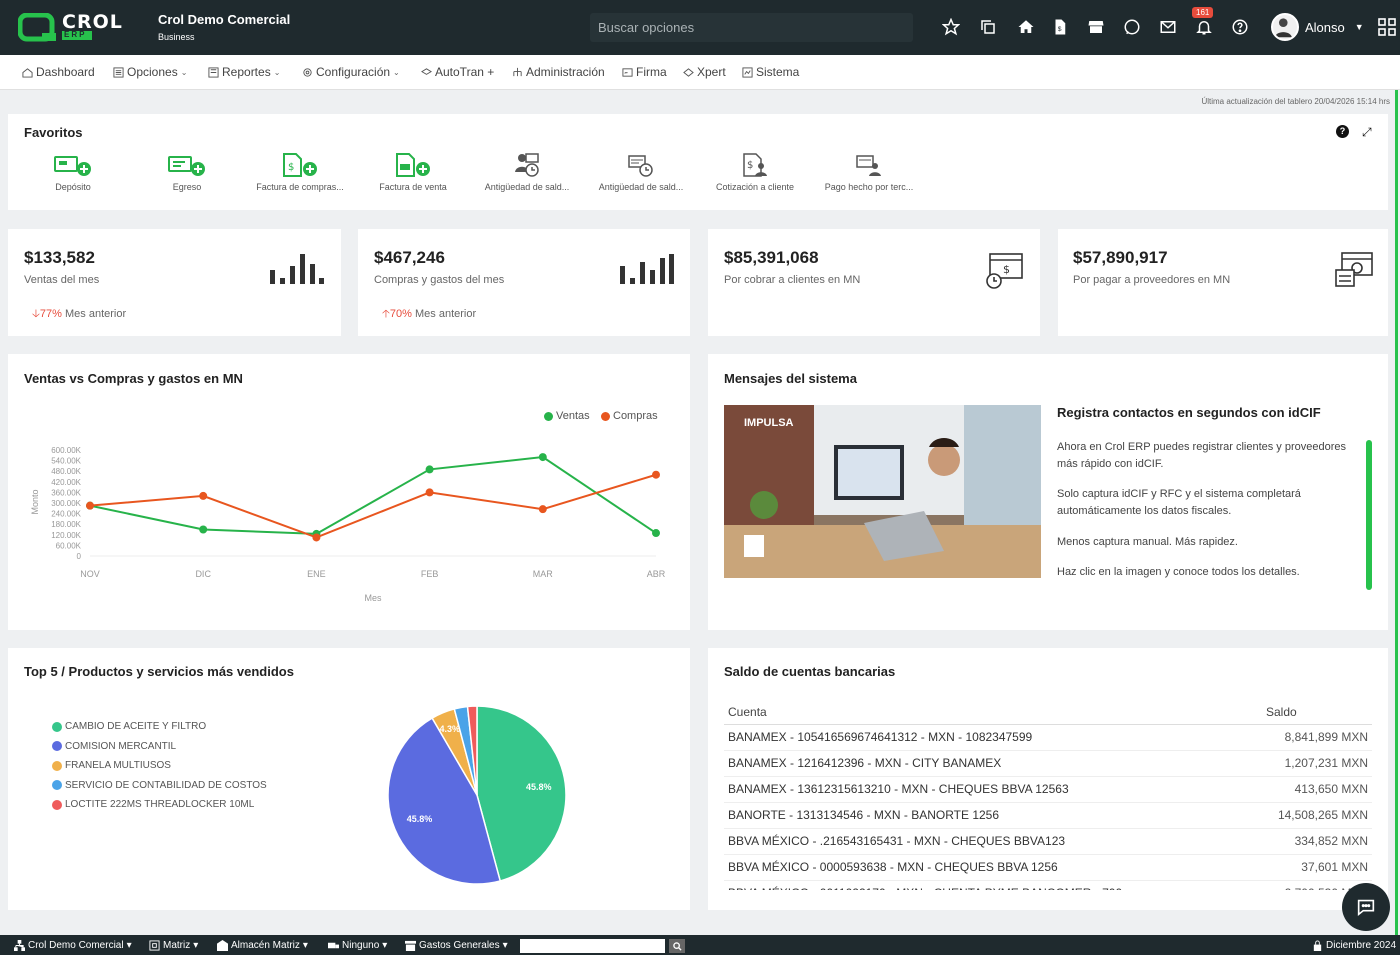  I want to click on kpi-value: $133,582, so click(59, 257).